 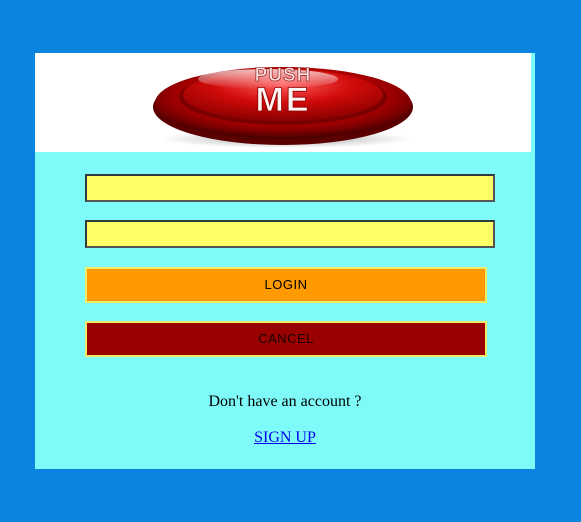 I want to click on signup-row: SIGN UP, so click(x=285, y=438).